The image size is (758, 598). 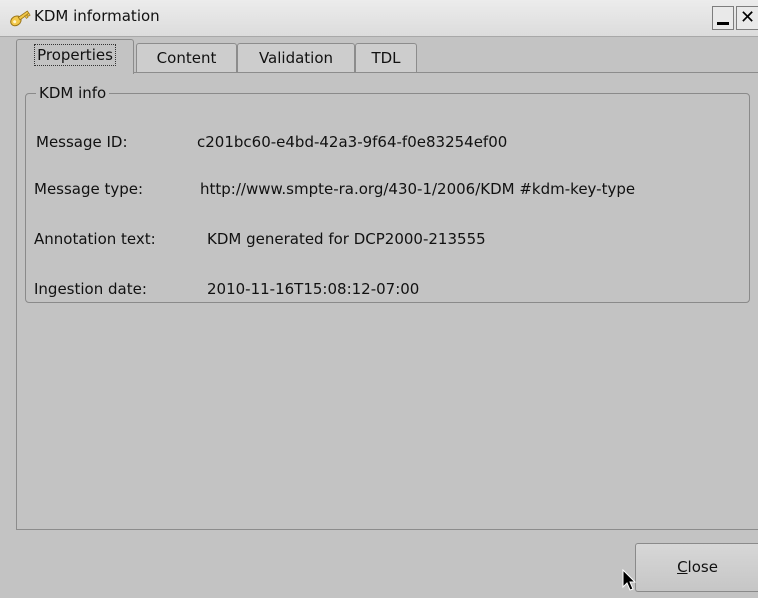 I want to click on tab-content: Content, so click(x=186, y=58).